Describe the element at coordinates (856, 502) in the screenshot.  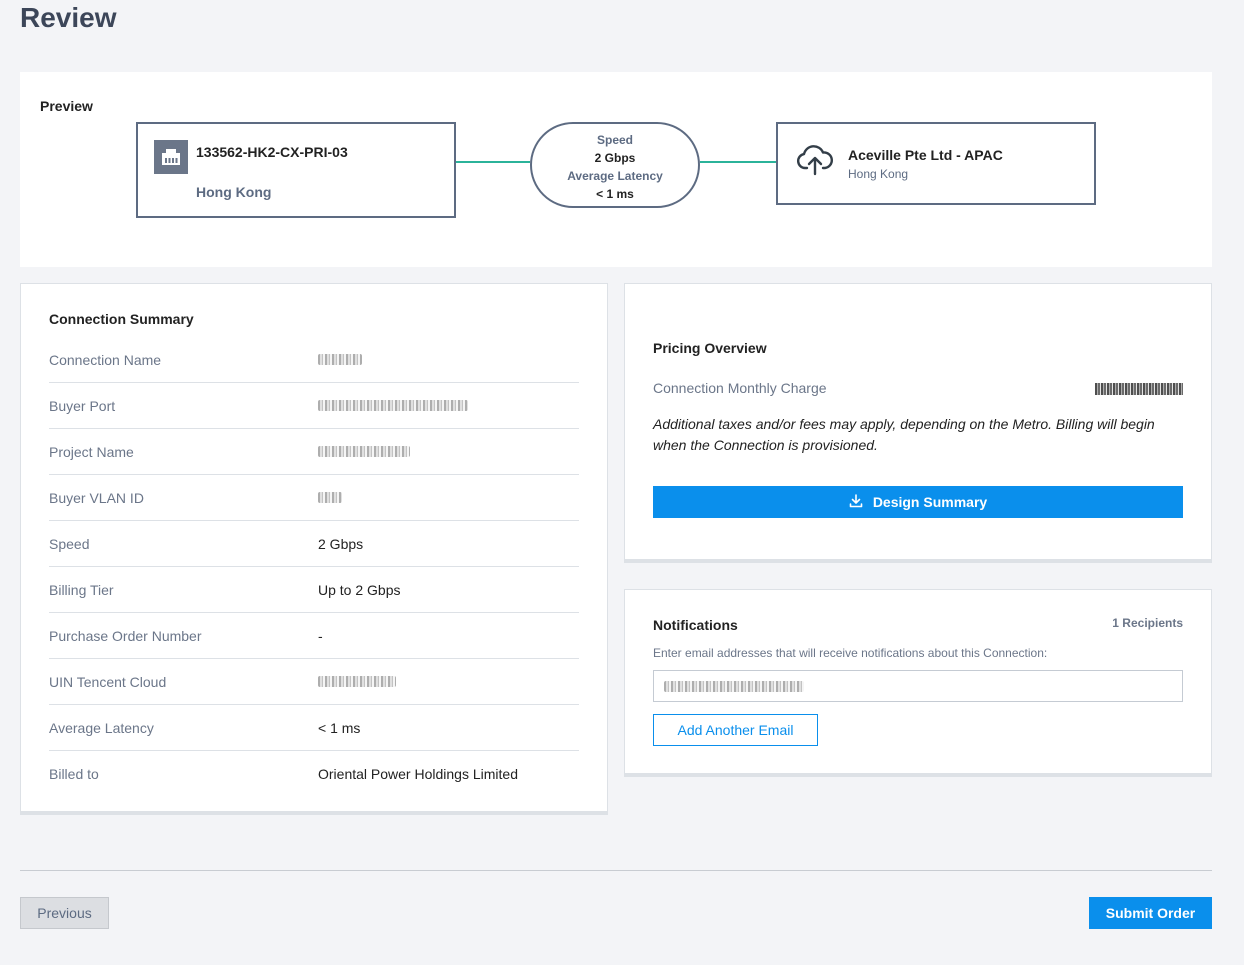
I see `download-icon` at that location.